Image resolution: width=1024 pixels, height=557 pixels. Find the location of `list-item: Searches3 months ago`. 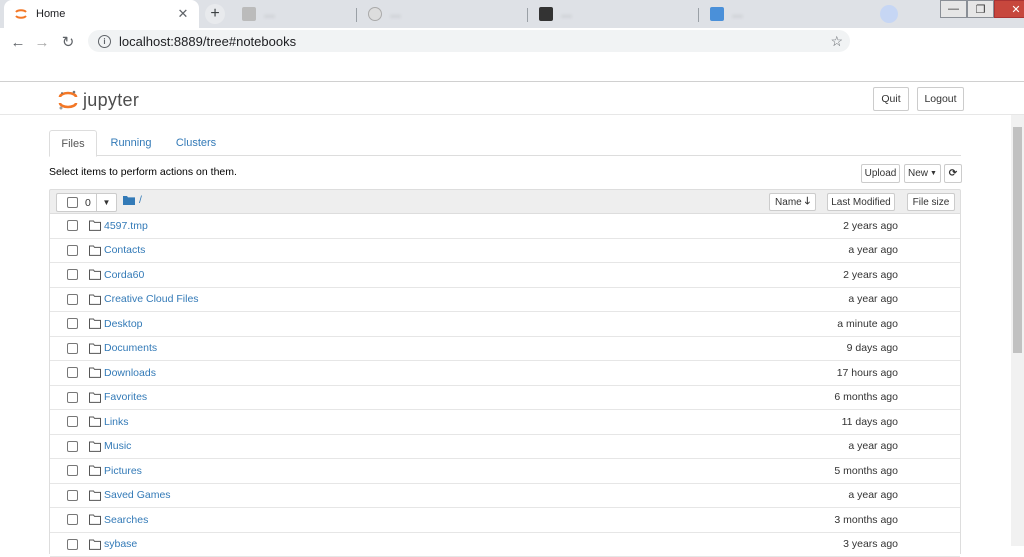

list-item: Searches3 months ago is located at coordinates (505, 520).